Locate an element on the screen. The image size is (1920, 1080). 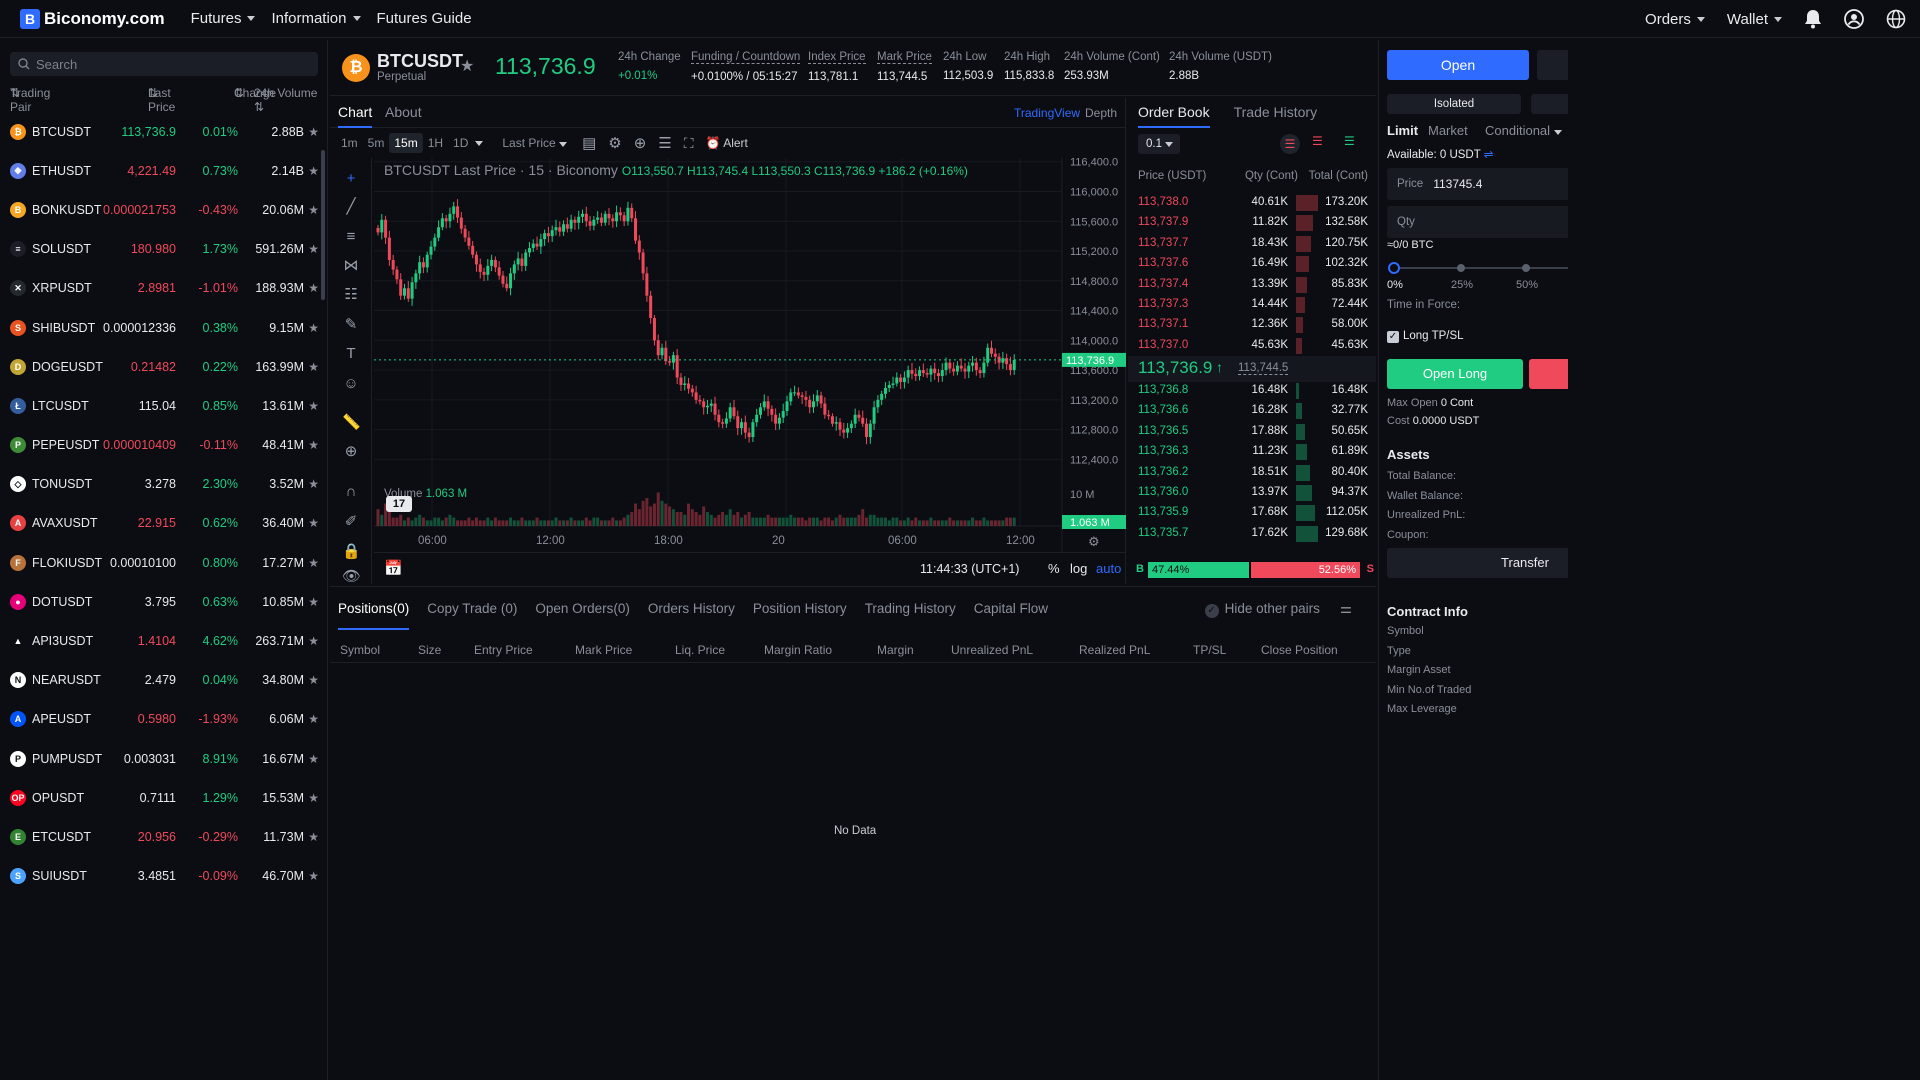
tpsl-checkbox: ✓ is located at coordinates (1393, 337).